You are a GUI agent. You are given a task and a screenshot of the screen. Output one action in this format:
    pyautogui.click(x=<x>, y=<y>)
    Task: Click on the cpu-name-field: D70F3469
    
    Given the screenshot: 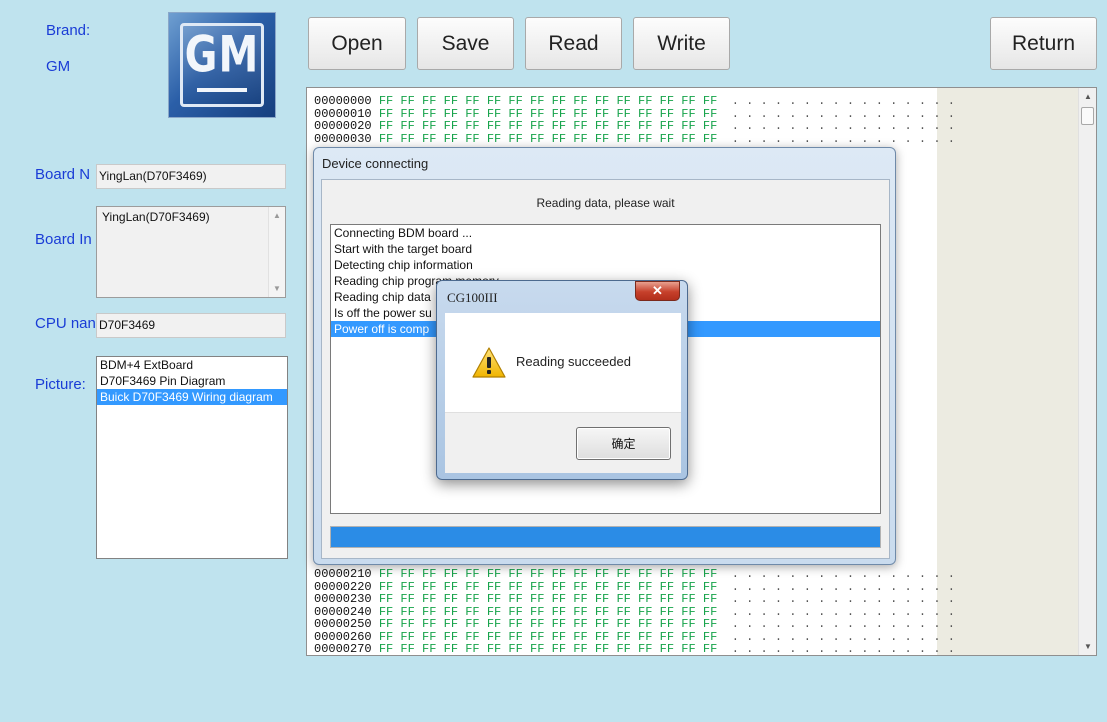 What is the action you would take?
    pyautogui.click(x=191, y=325)
    